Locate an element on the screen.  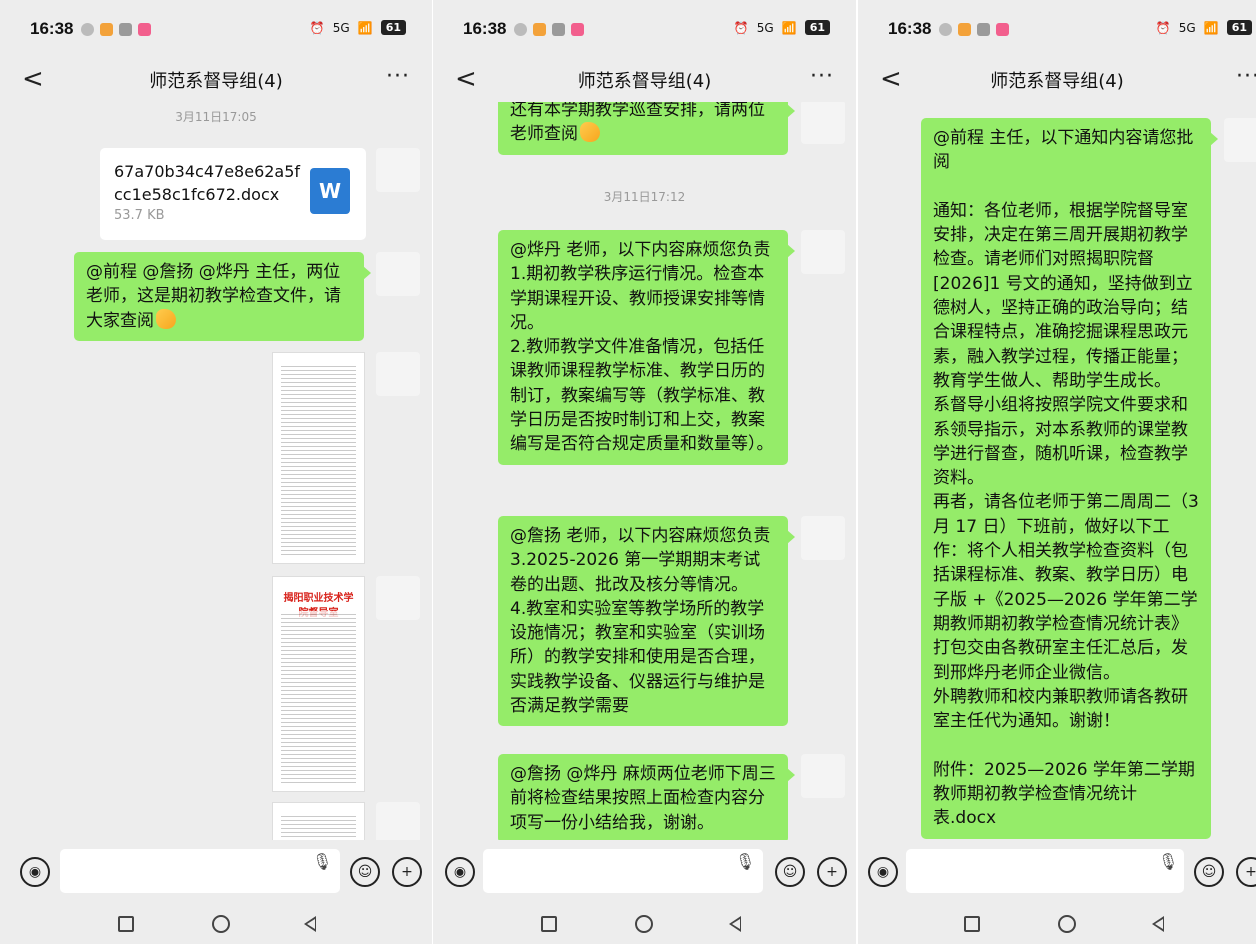
word-file-icon: W is located at coordinates (330, 191).